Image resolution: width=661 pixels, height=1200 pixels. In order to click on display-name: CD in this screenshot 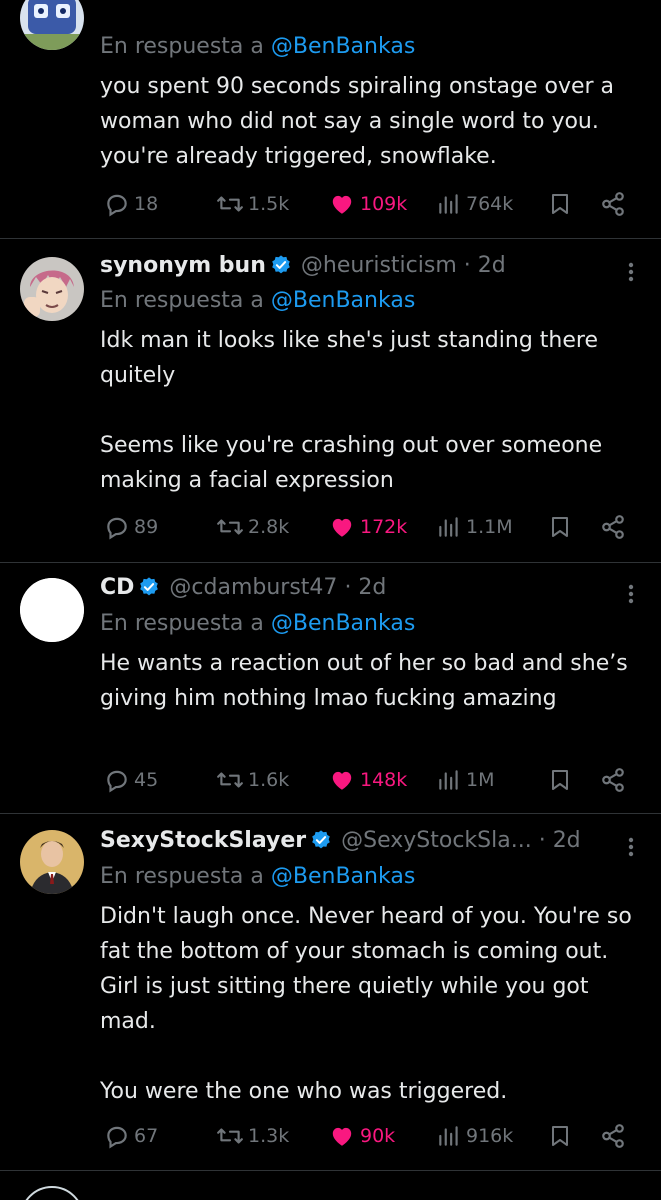, I will do `click(117, 587)`.